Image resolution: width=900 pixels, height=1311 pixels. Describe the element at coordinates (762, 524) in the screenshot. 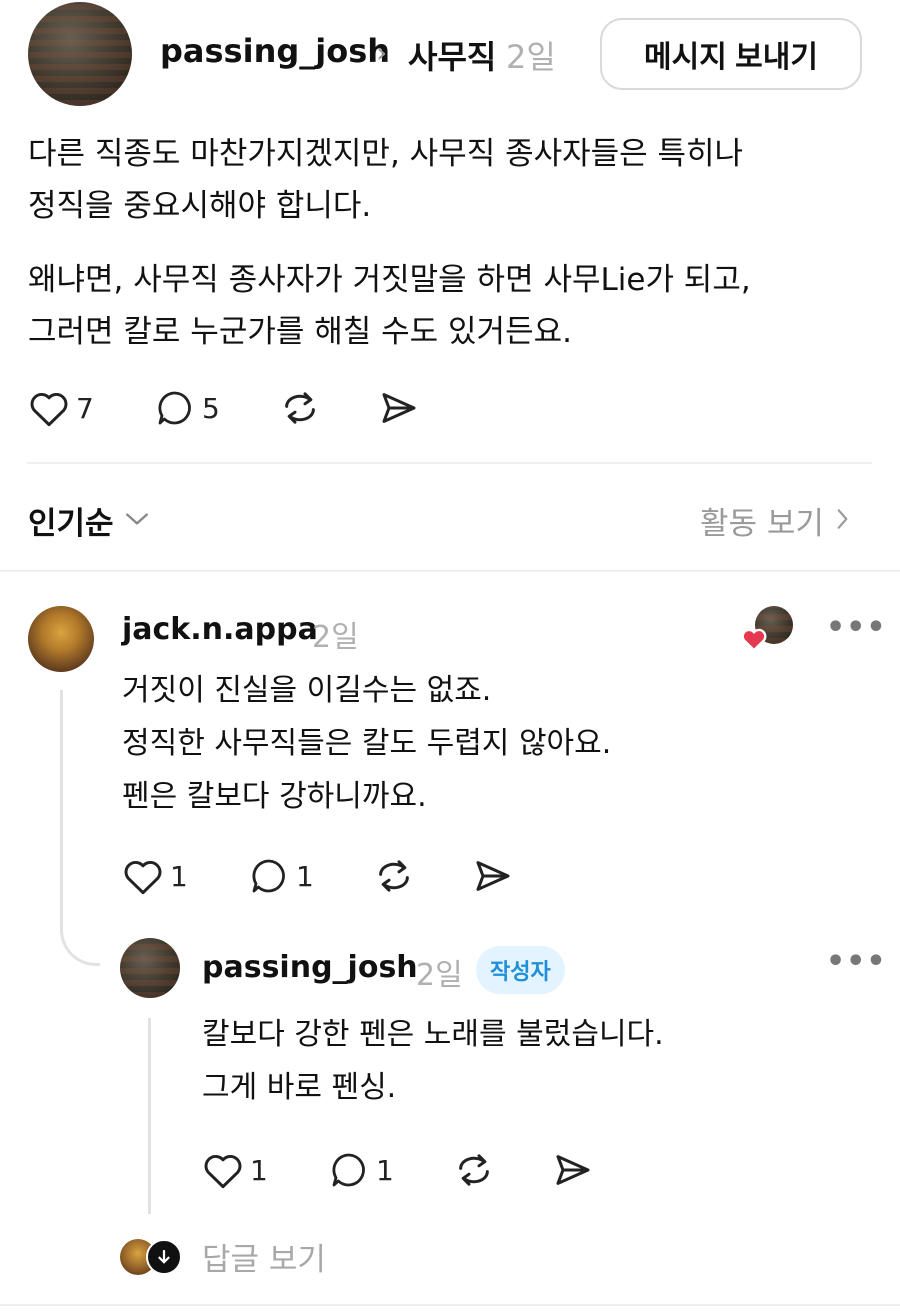

I see `activity-label: 활동 보기` at that location.